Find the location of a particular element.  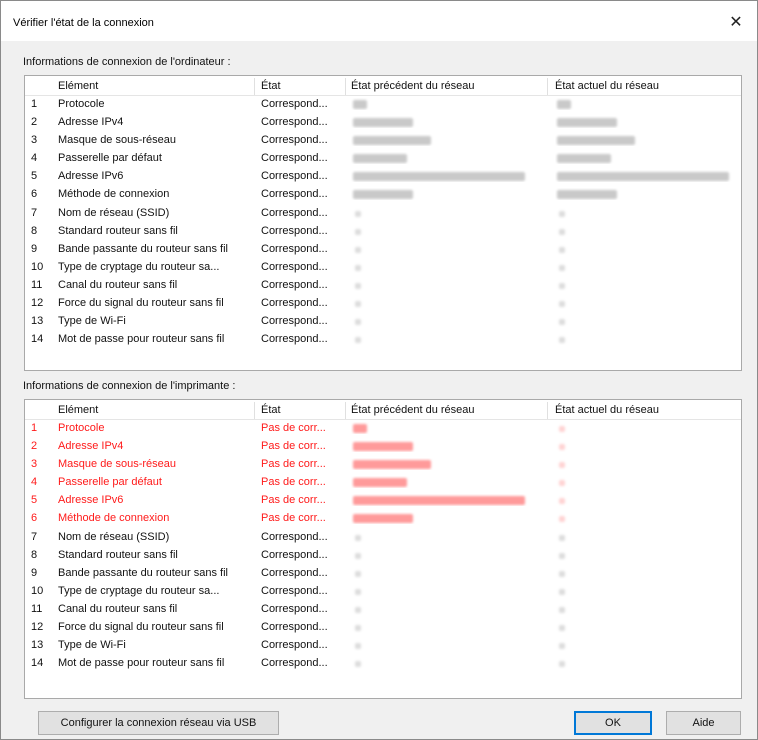

row-number: 11 is located at coordinates (37, 608).